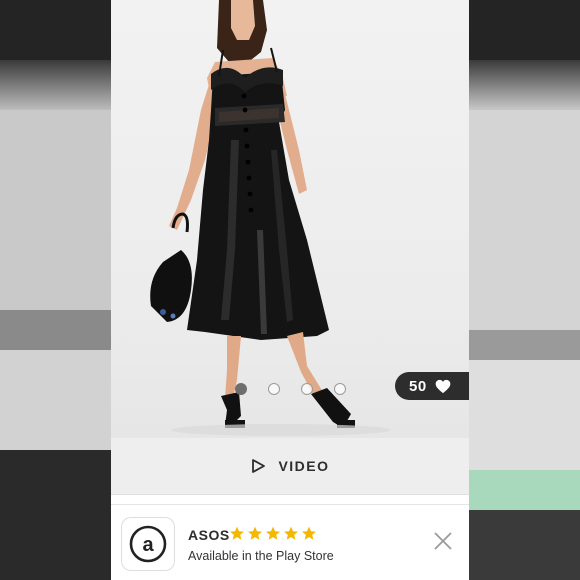  What do you see at coordinates (209, 535) in the screenshot?
I see `app-name: ASOS` at bounding box center [209, 535].